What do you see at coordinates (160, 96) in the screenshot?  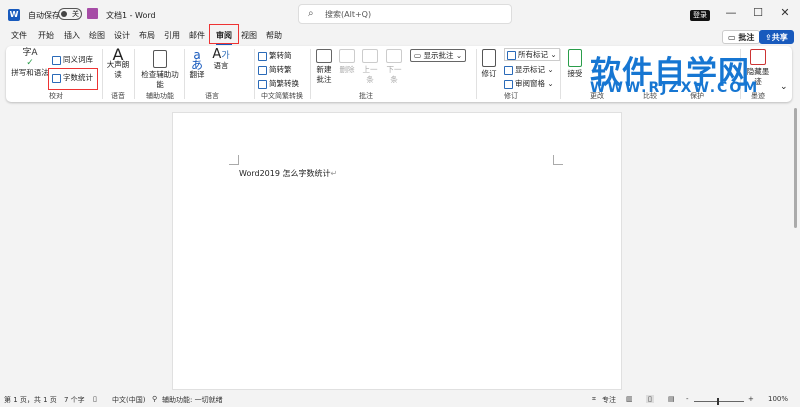 I see `group-accessibility: 辅助功能` at bounding box center [160, 96].